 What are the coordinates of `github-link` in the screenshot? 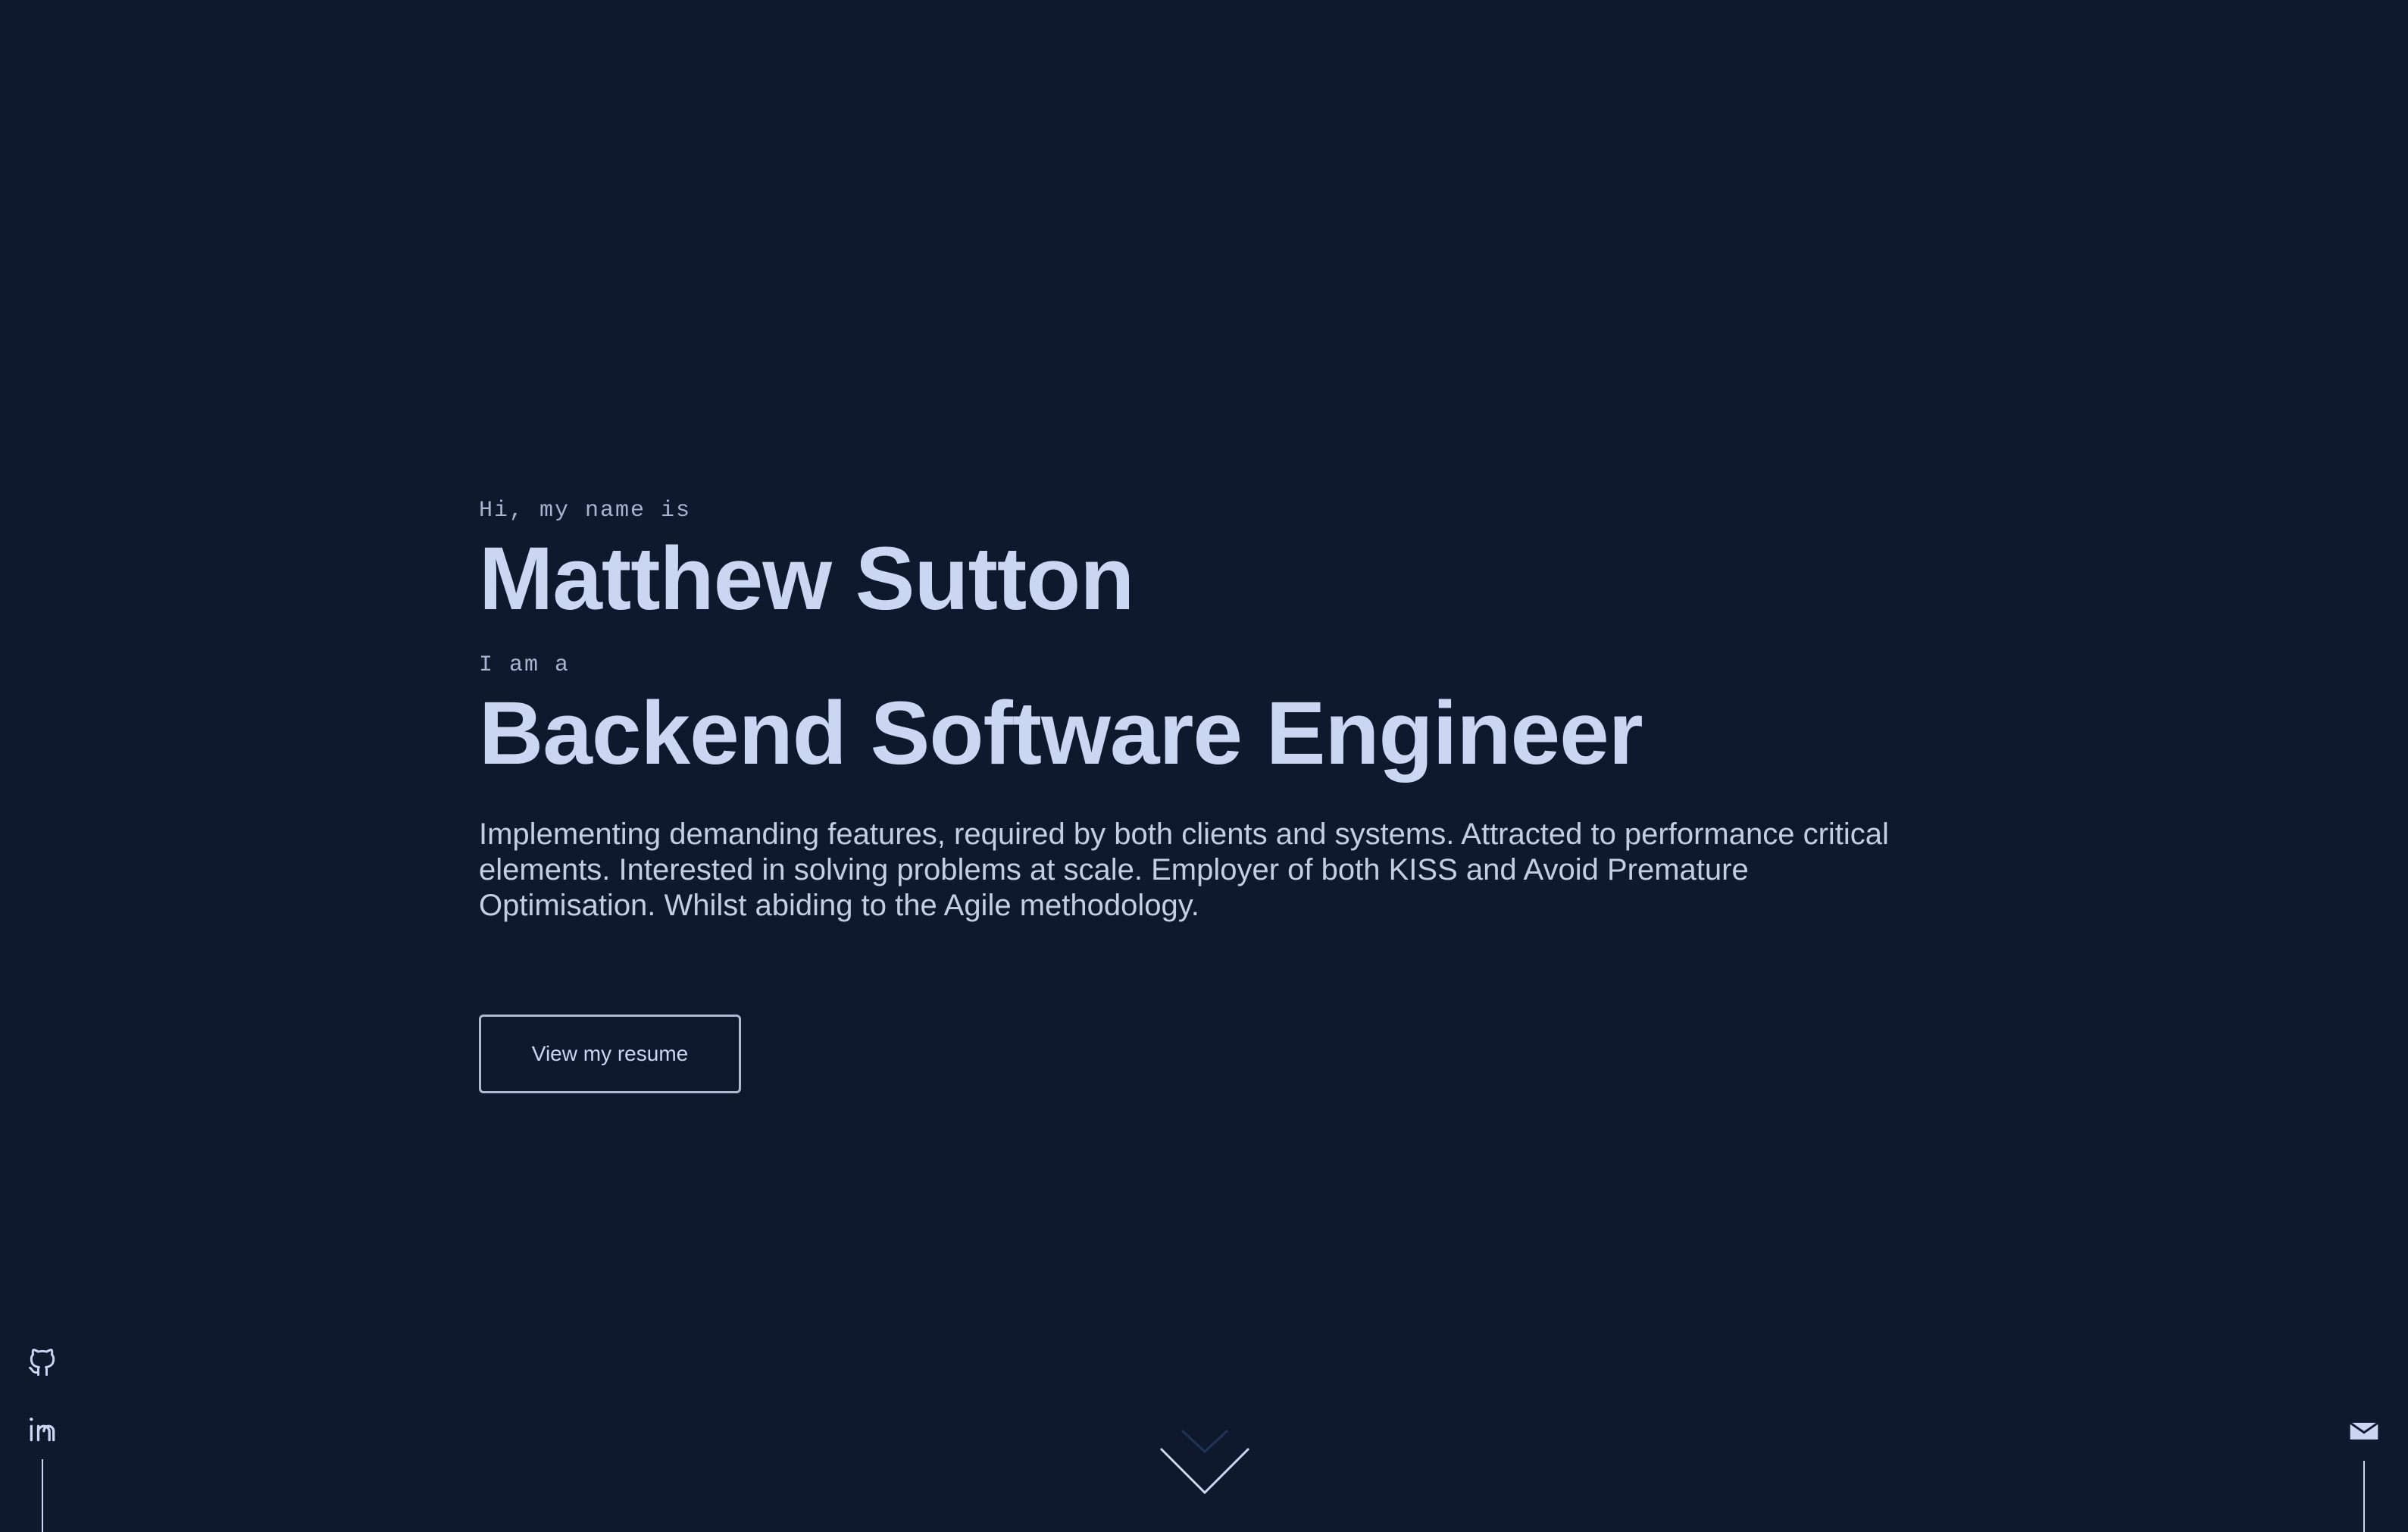 It's located at (42, 1363).